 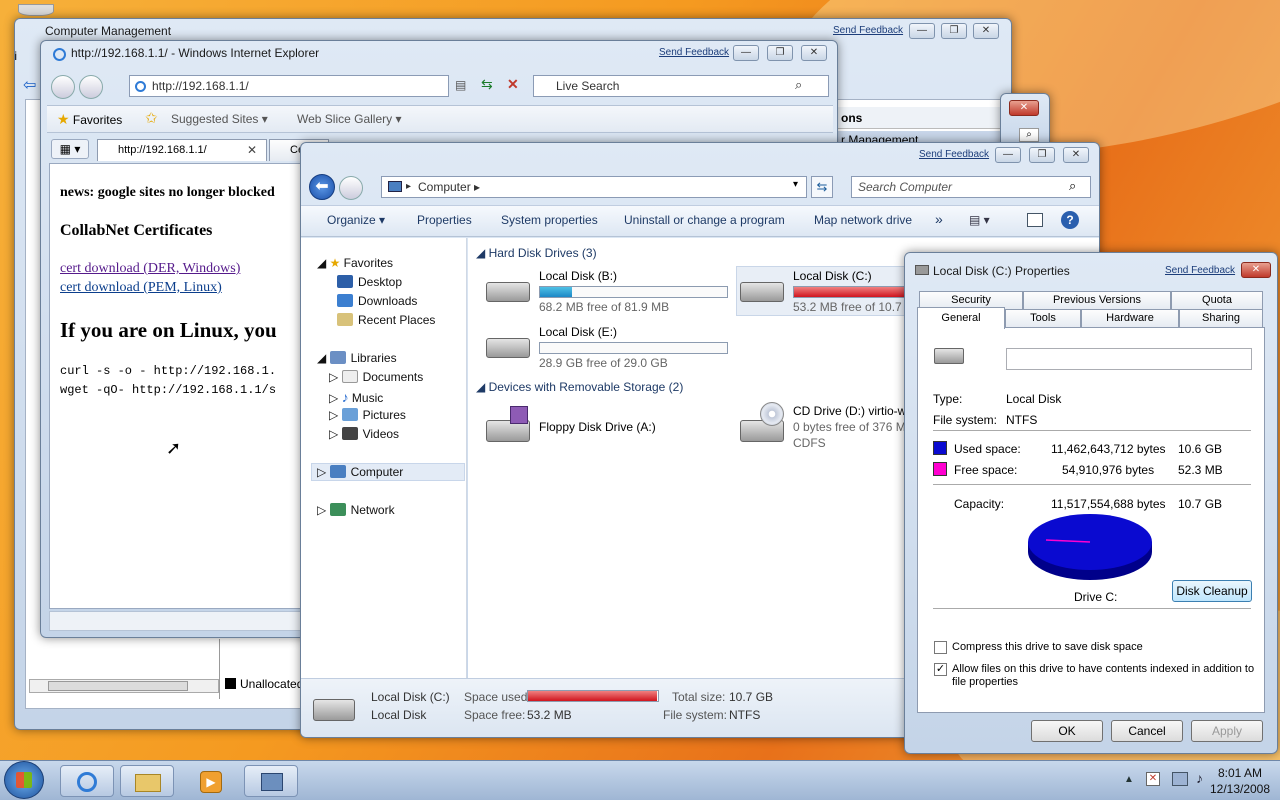 I want to click on favorites-button: ★ Favorites, so click(x=89, y=119).